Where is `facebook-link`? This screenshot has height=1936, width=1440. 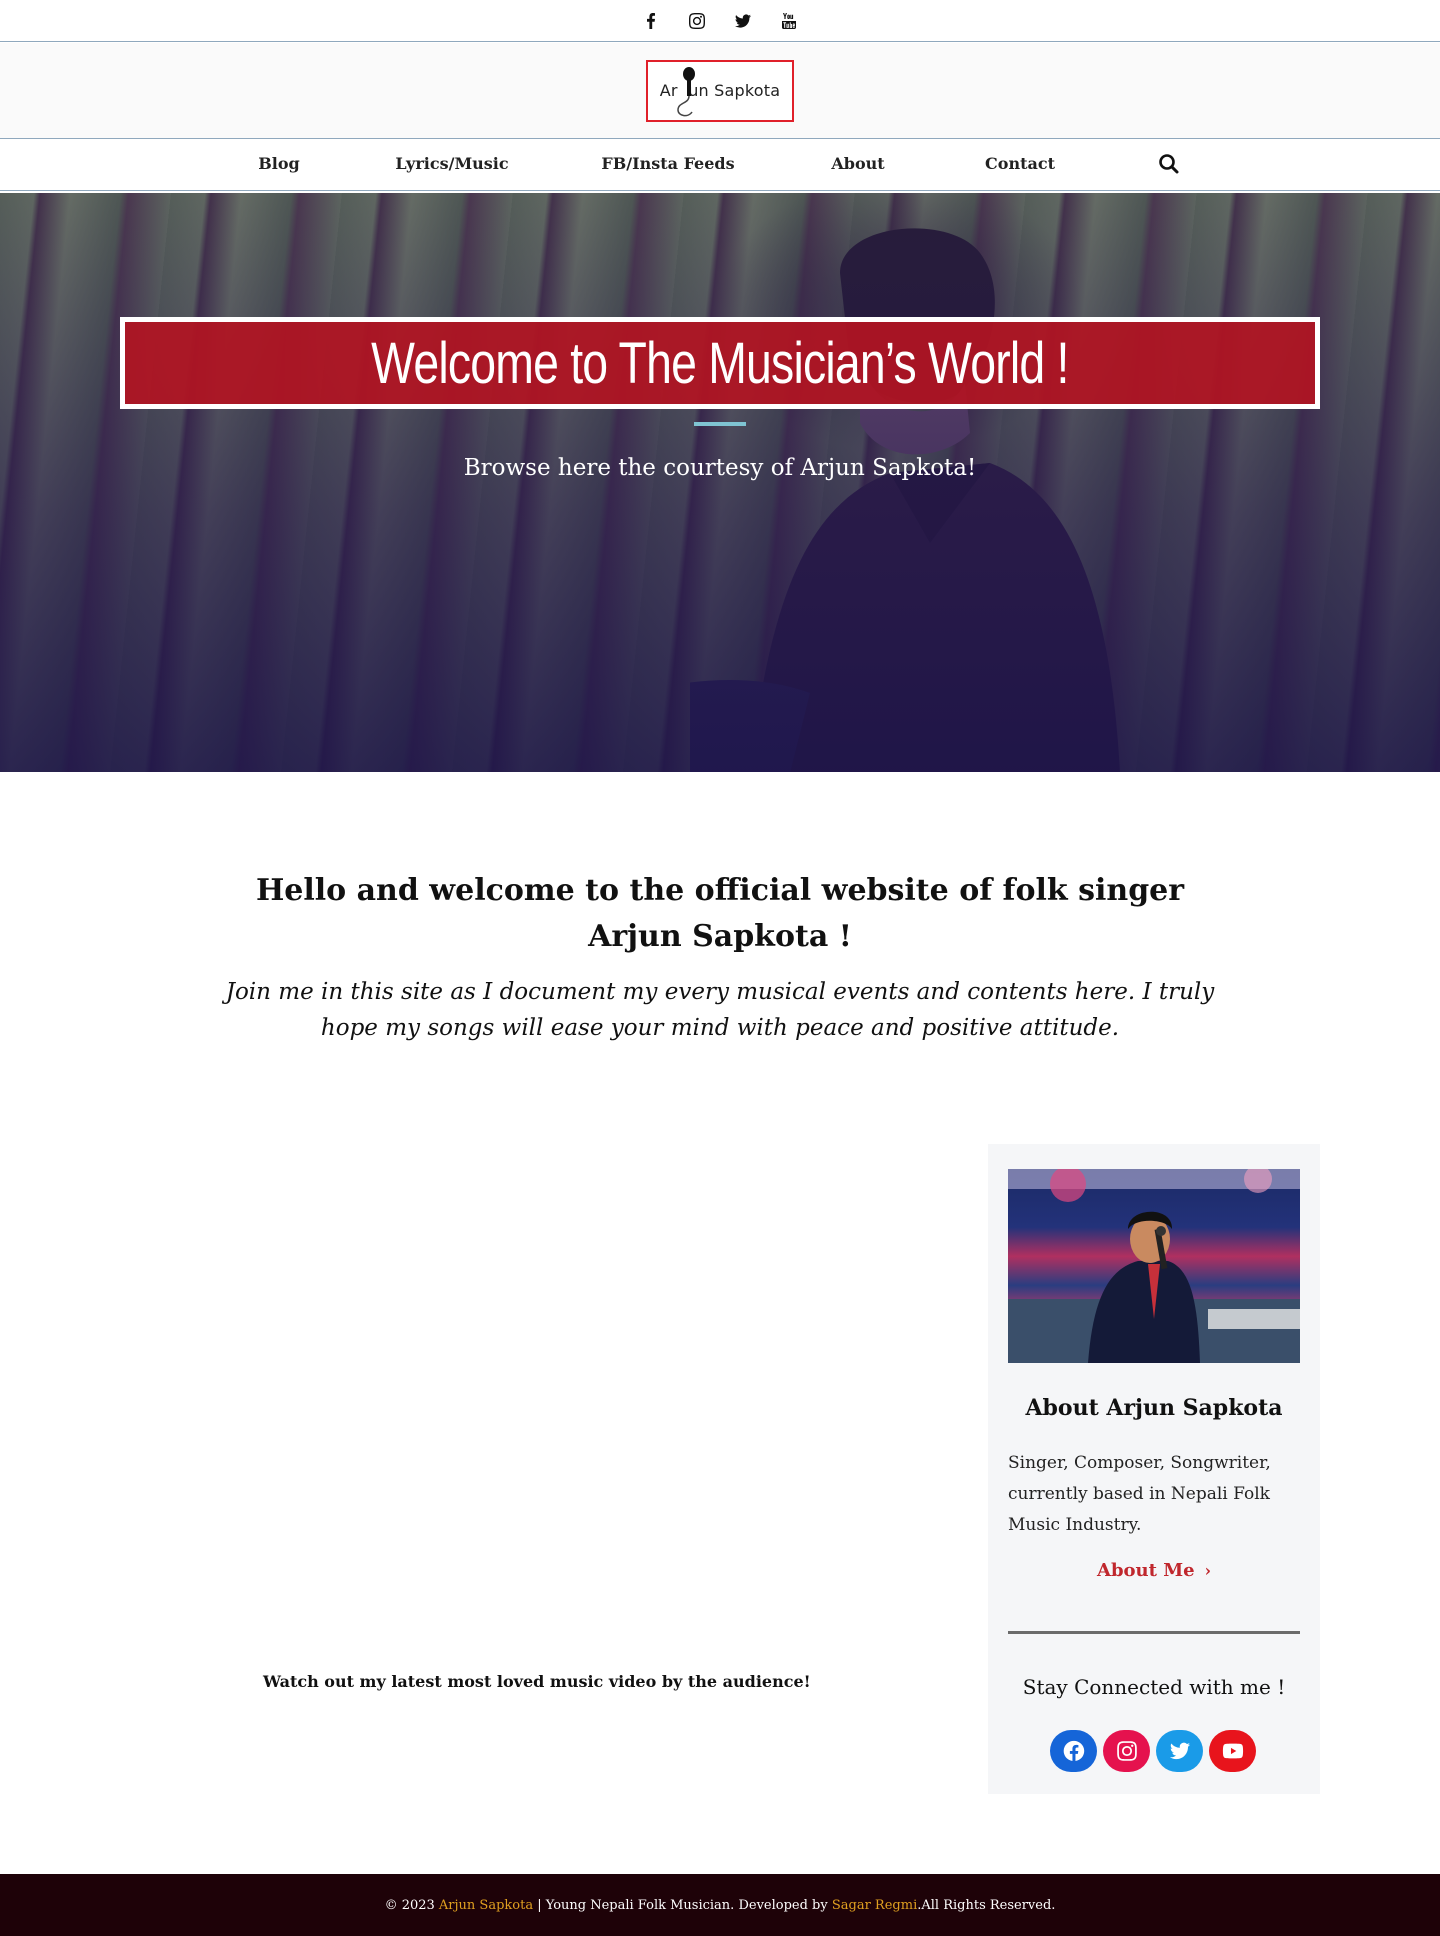
facebook-link is located at coordinates (651, 21).